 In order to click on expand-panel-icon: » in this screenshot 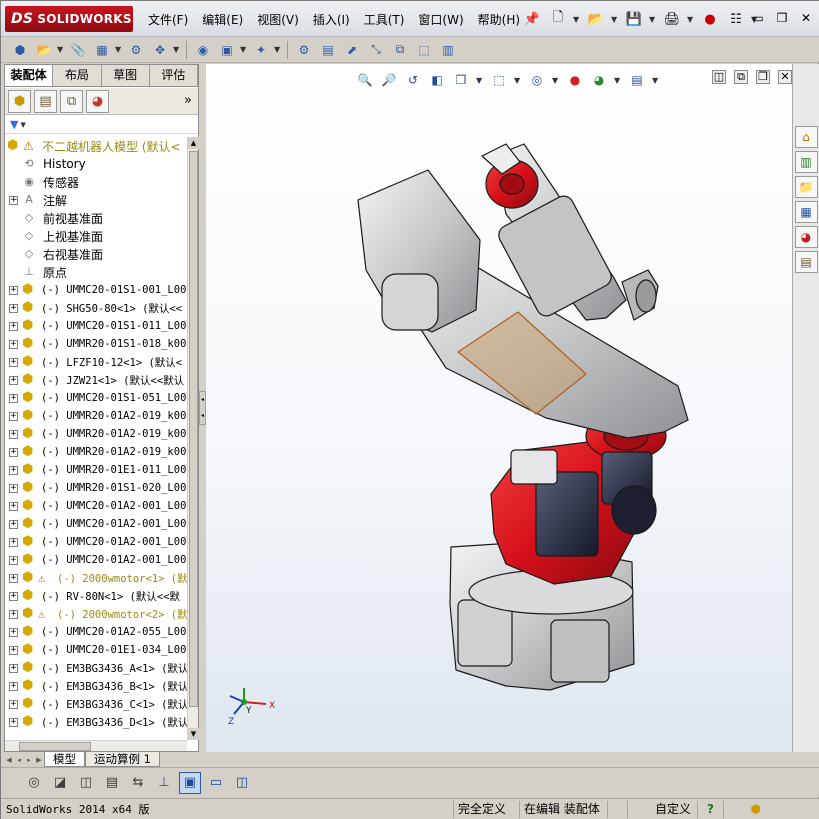, I will do `click(188, 100)`.